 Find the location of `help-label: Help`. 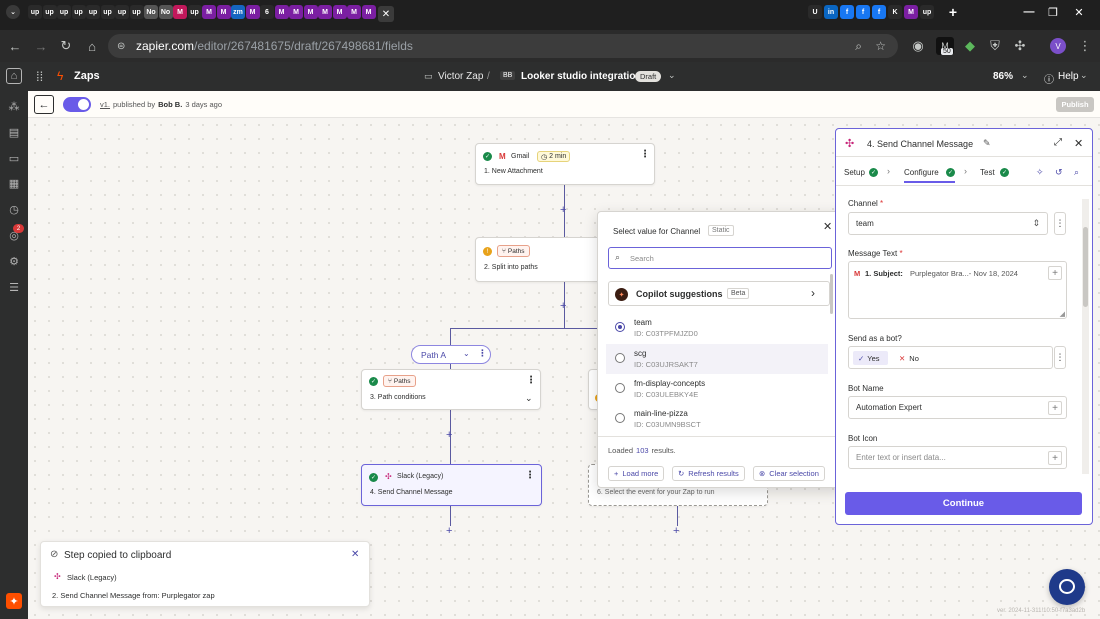

help-label: Help is located at coordinates (1068, 76).